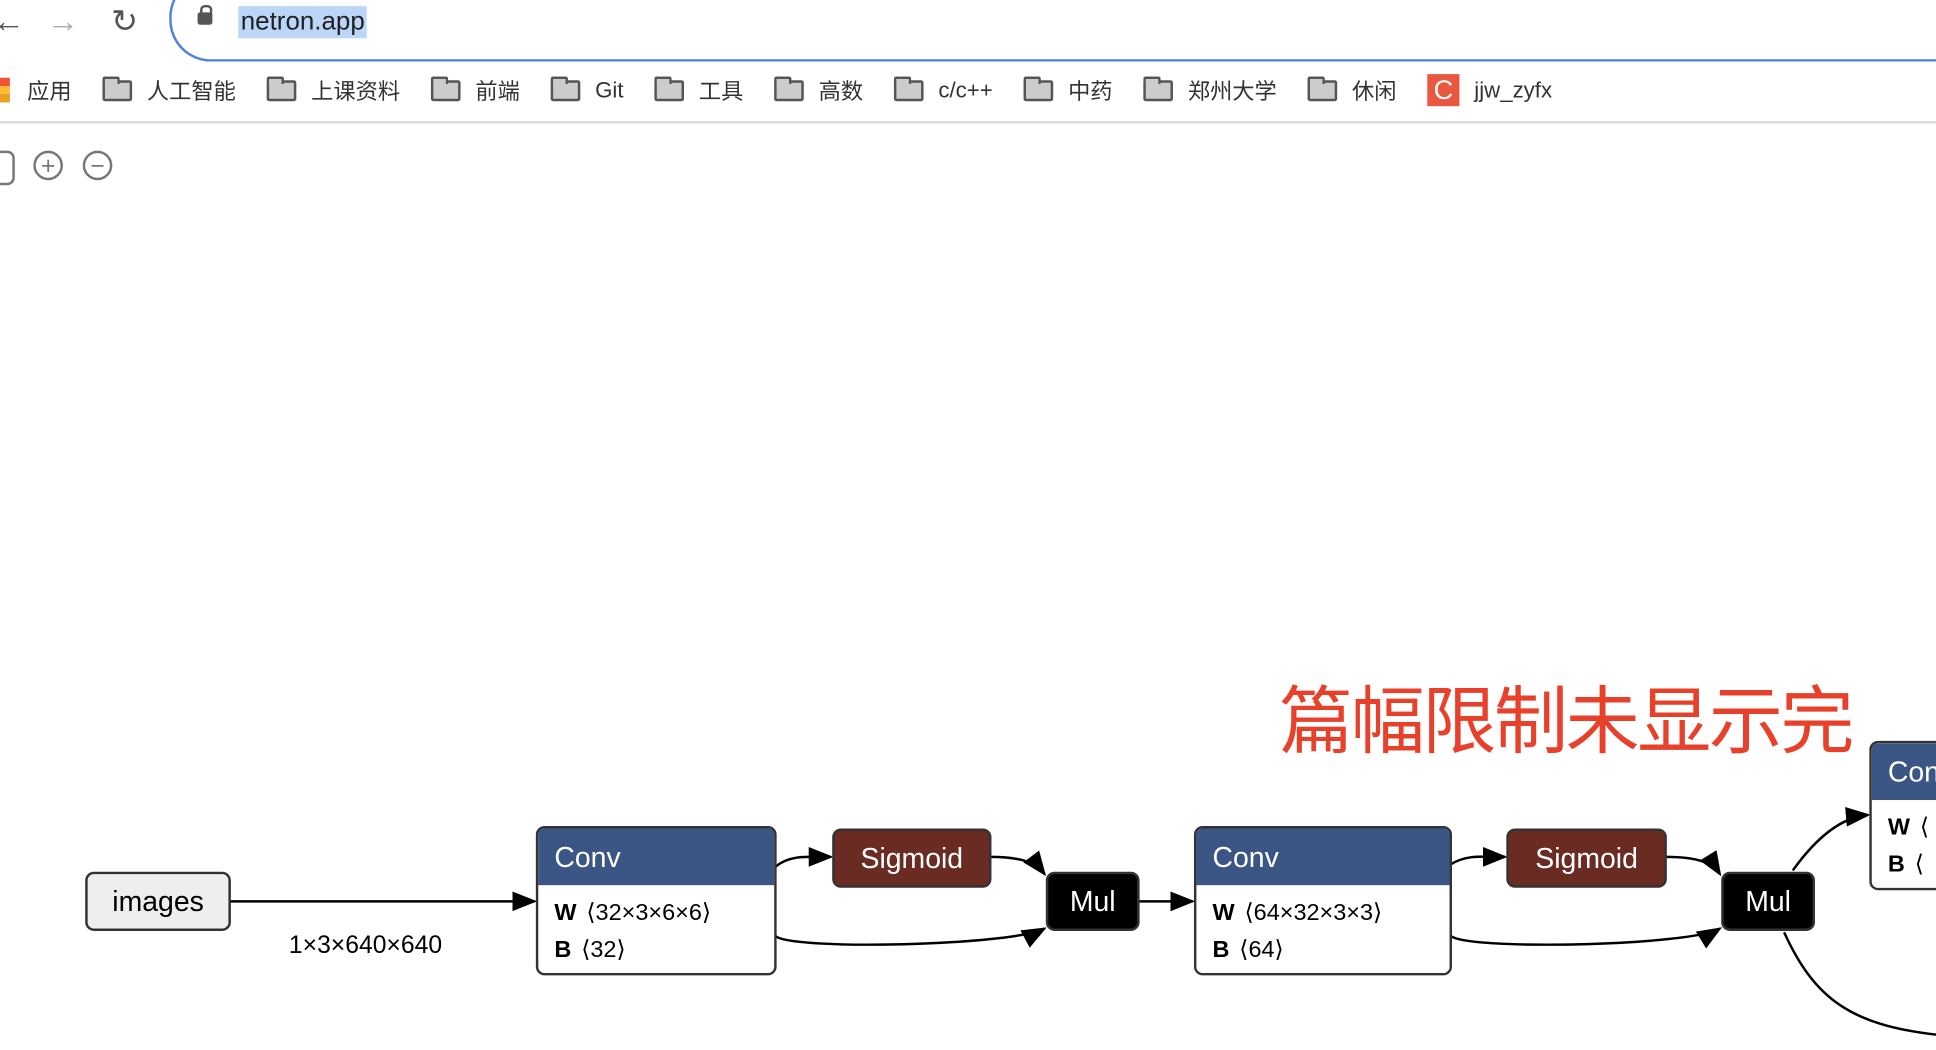 This screenshot has height=1050, width=1936. Describe the element at coordinates (656, 929) in the screenshot. I see `node-attributes: W ⟨32×3×6×6⟩ B ⟨32⟩` at that location.